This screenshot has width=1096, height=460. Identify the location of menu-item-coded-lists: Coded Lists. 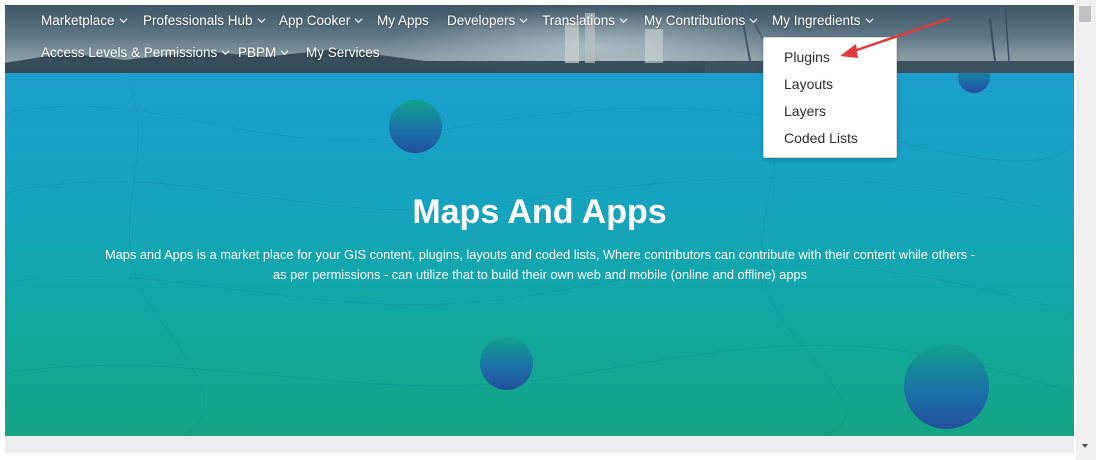
(821, 138).